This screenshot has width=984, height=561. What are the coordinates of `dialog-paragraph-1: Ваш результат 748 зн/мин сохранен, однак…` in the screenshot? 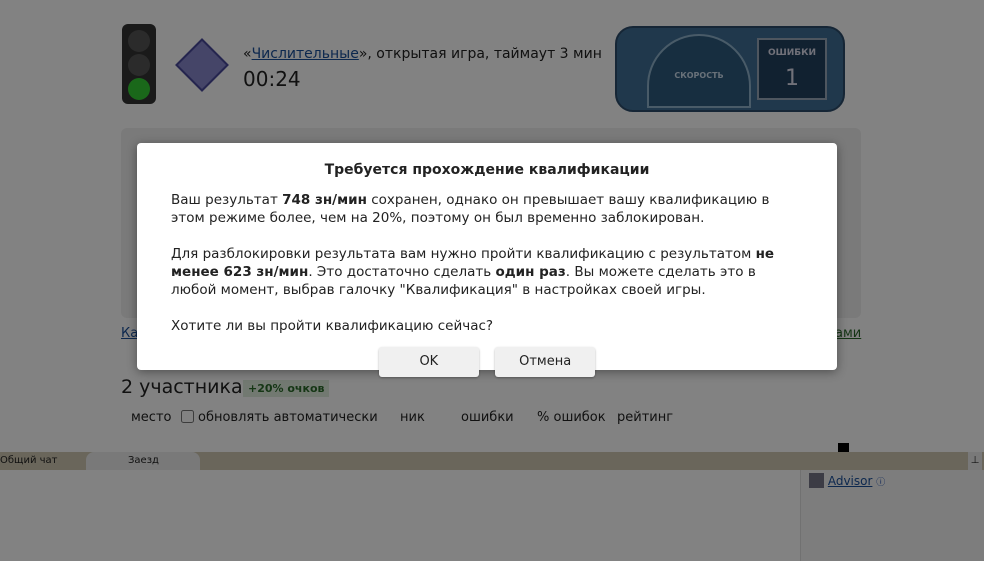 It's located at (487, 209).